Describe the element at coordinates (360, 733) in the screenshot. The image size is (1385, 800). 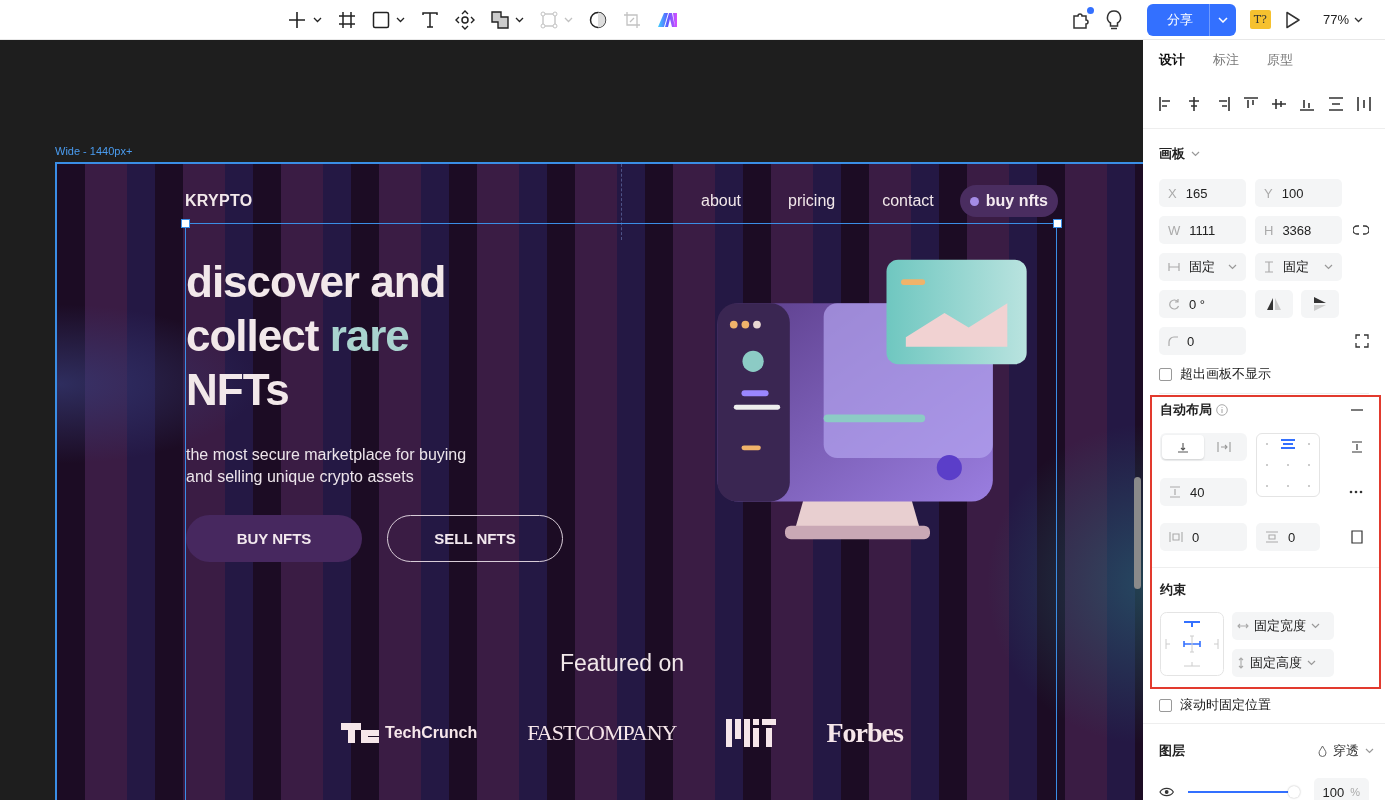
I see `tc-mark-icon` at that location.